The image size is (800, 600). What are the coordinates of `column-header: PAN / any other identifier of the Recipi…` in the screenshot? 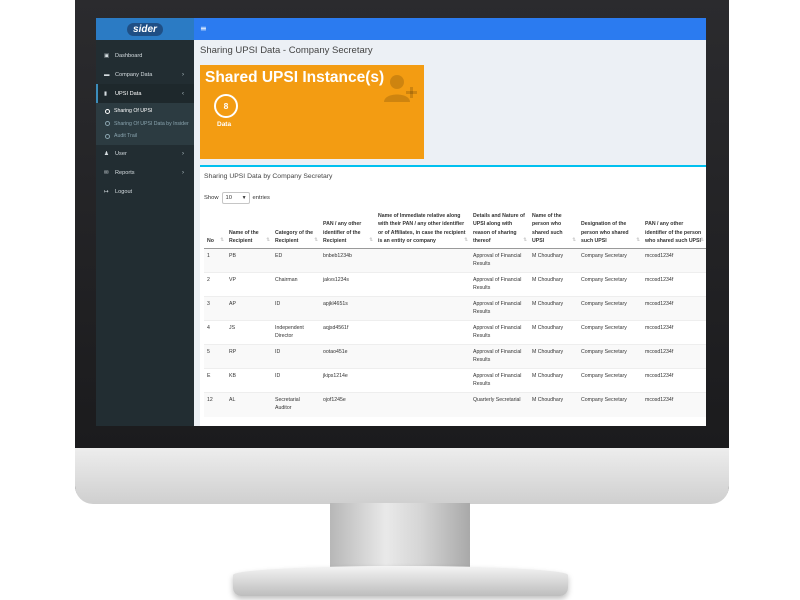 It's located at (347, 230).